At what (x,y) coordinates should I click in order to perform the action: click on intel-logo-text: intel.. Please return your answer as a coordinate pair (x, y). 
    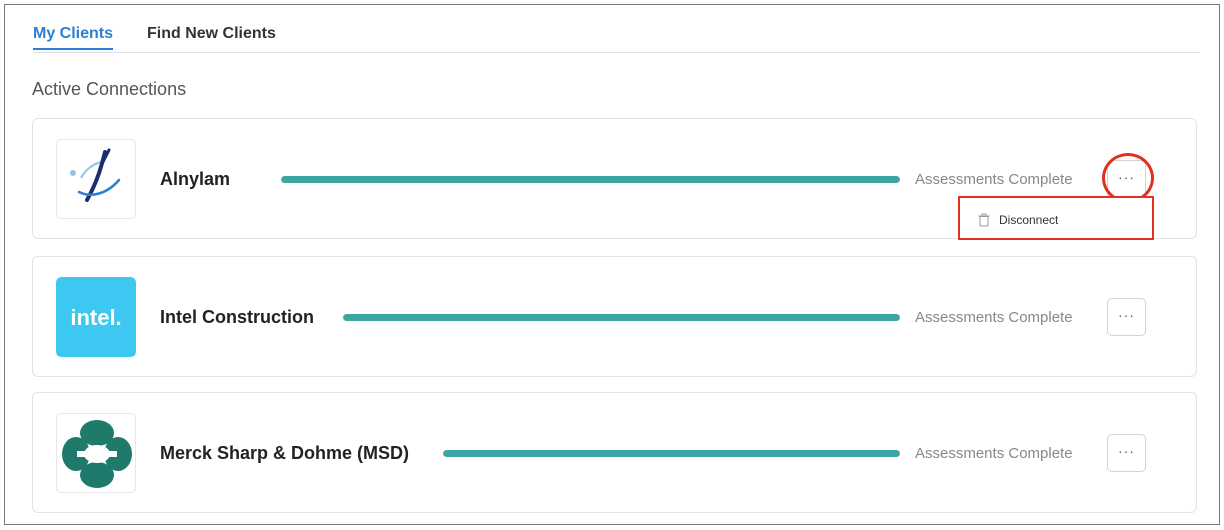
    Looking at the image, I should click on (95, 317).